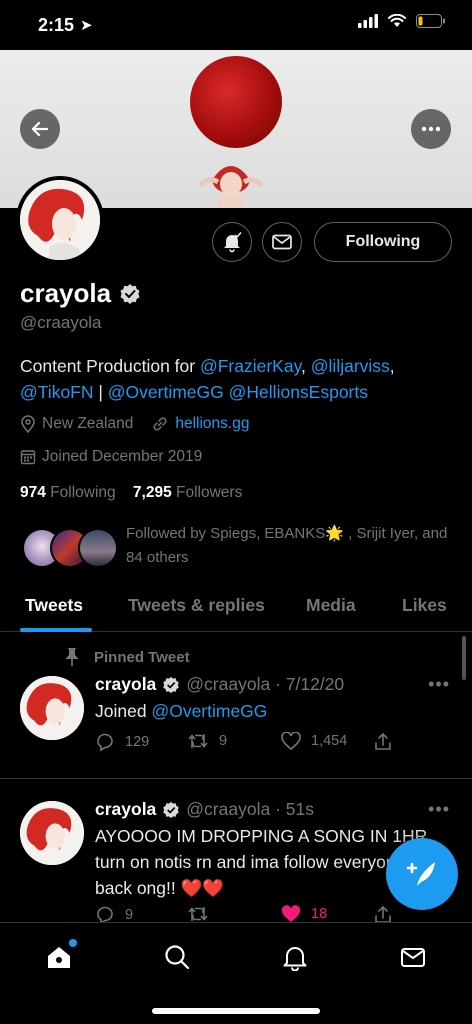  What do you see at coordinates (54, 605) in the screenshot?
I see `tab-tweets: Tweets` at bounding box center [54, 605].